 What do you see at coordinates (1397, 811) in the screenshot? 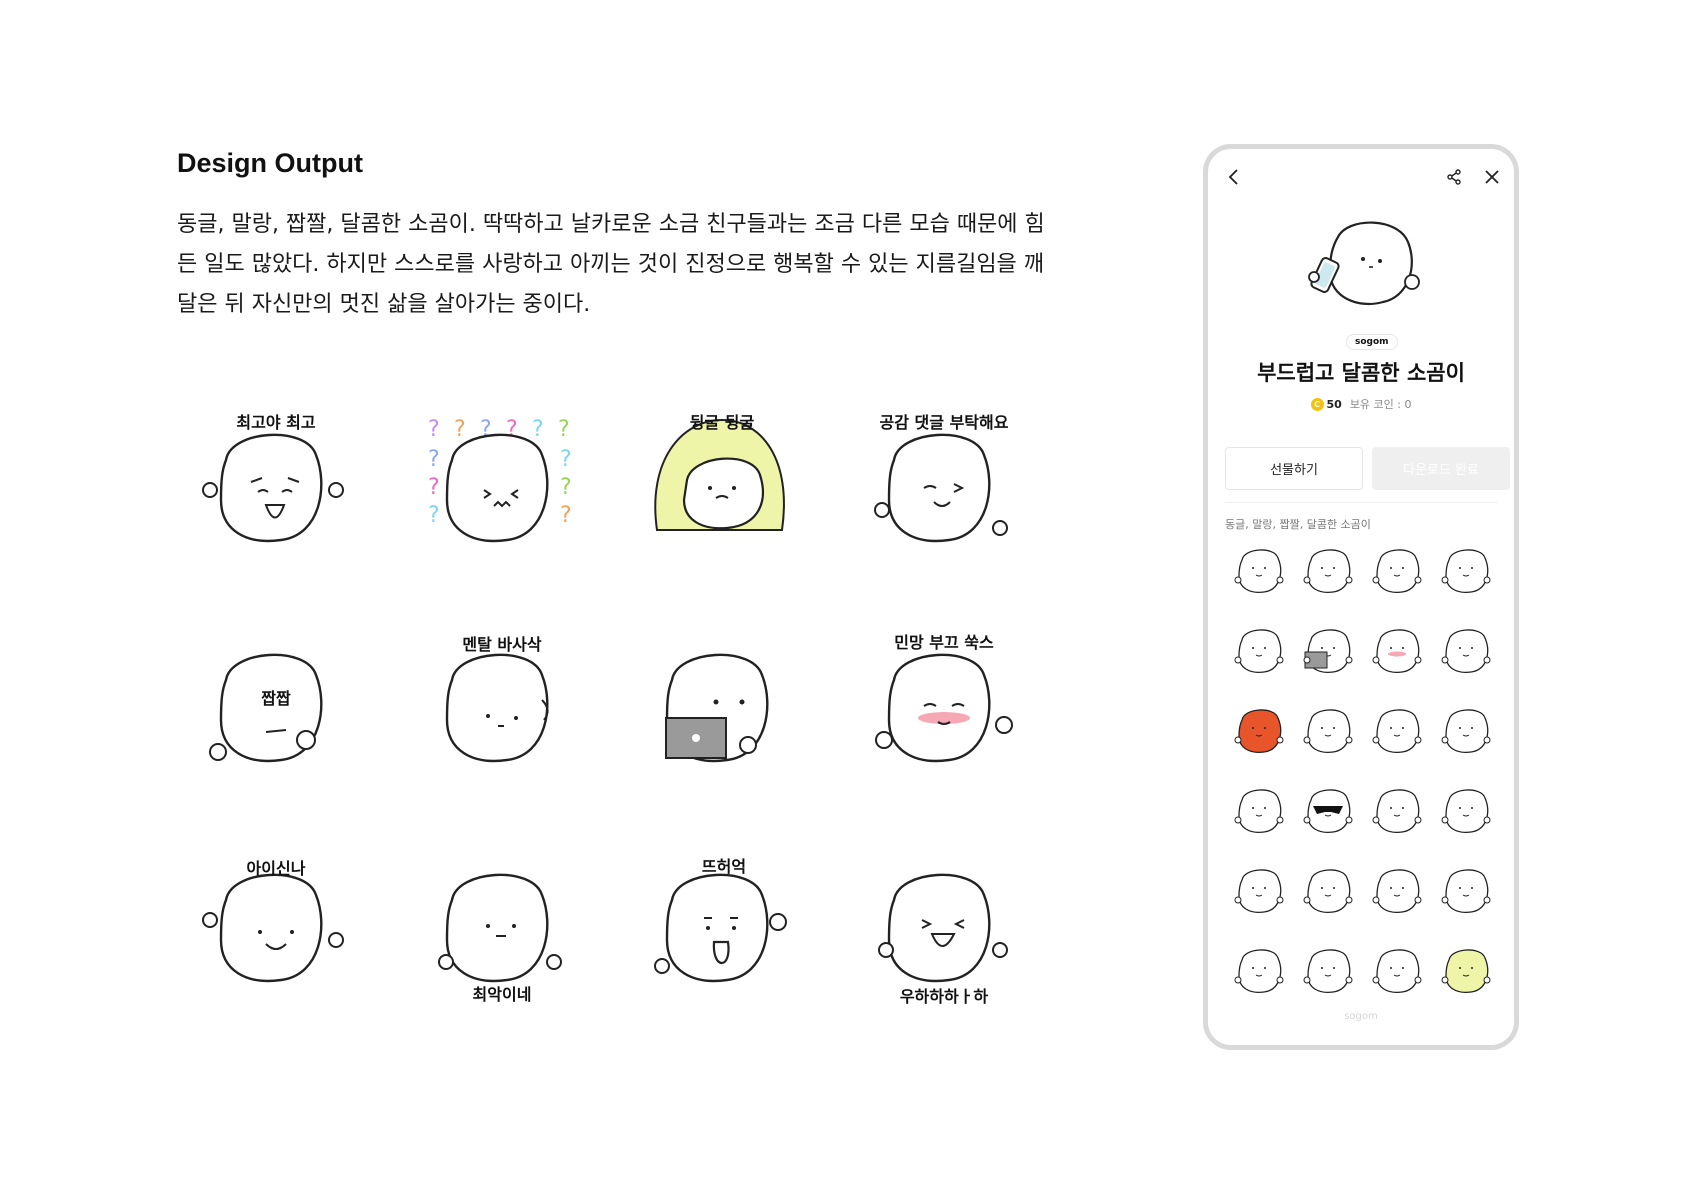
I see `mini-sticker-sparkle` at bounding box center [1397, 811].